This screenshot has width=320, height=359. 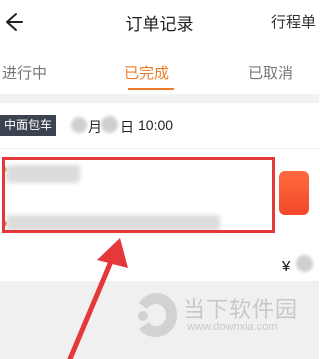 What do you see at coordinates (157, 315) in the screenshot?
I see `watermark-logo-icon` at bounding box center [157, 315].